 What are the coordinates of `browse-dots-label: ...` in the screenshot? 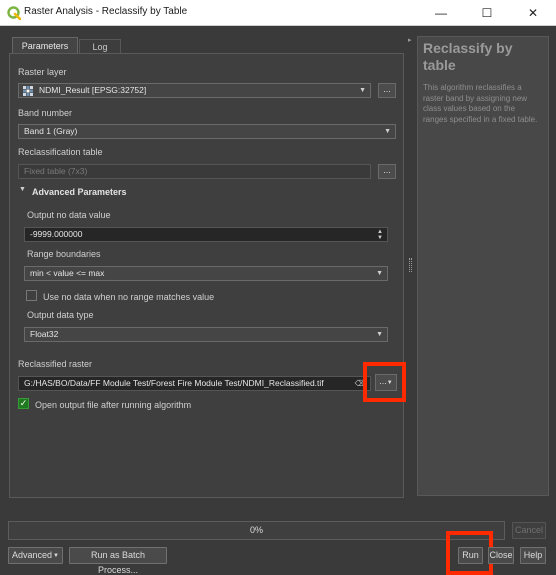 It's located at (383, 381).